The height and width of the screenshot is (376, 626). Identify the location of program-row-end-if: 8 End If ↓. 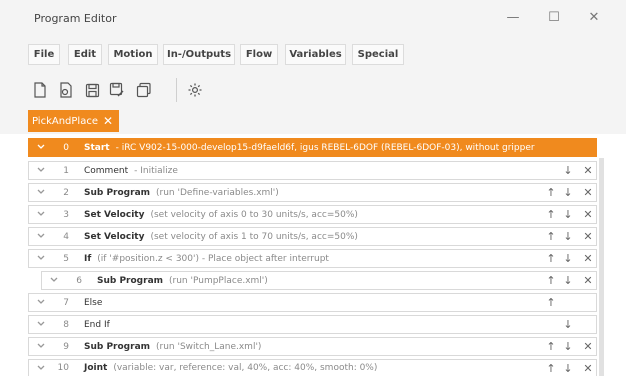
(312, 324).